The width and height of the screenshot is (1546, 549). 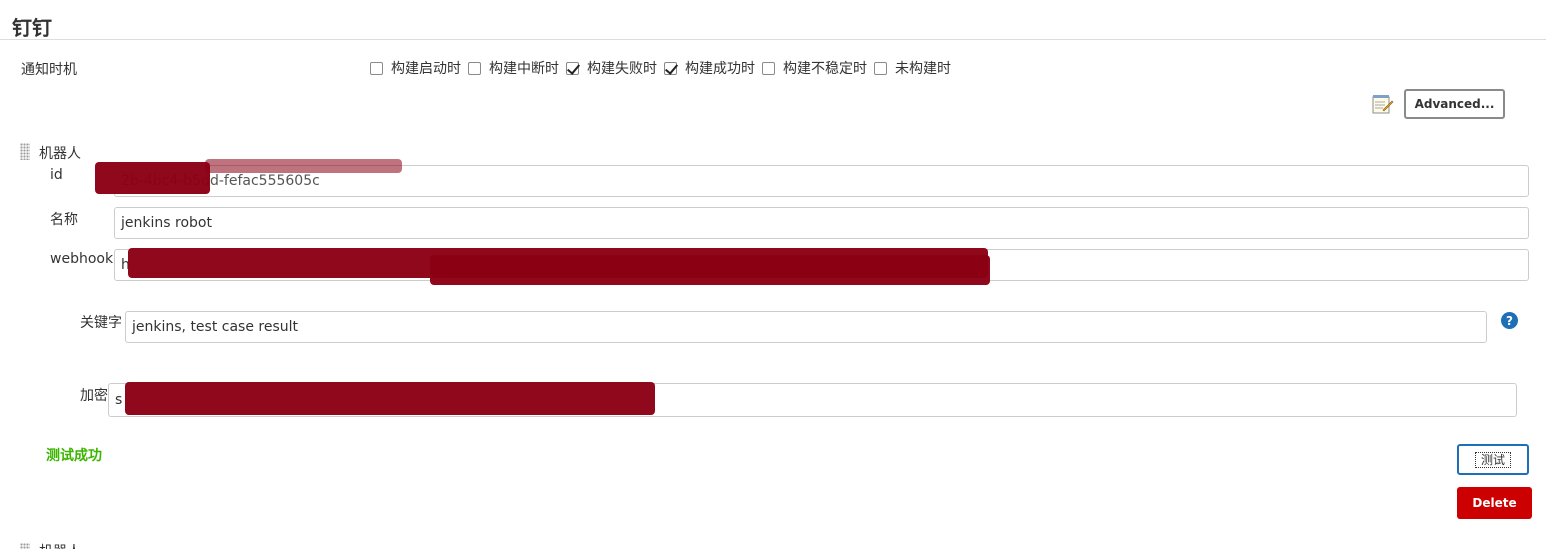 What do you see at coordinates (64, 220) in the screenshot?
I see `name-label: 名称` at bounding box center [64, 220].